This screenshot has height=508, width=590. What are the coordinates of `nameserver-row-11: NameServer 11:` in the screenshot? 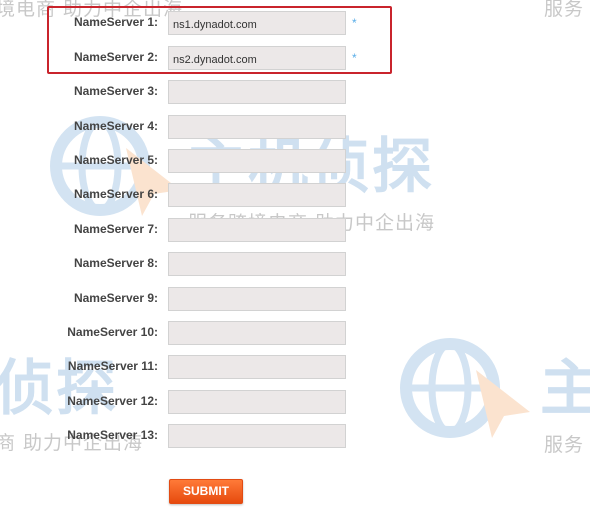 It's located at (295, 367).